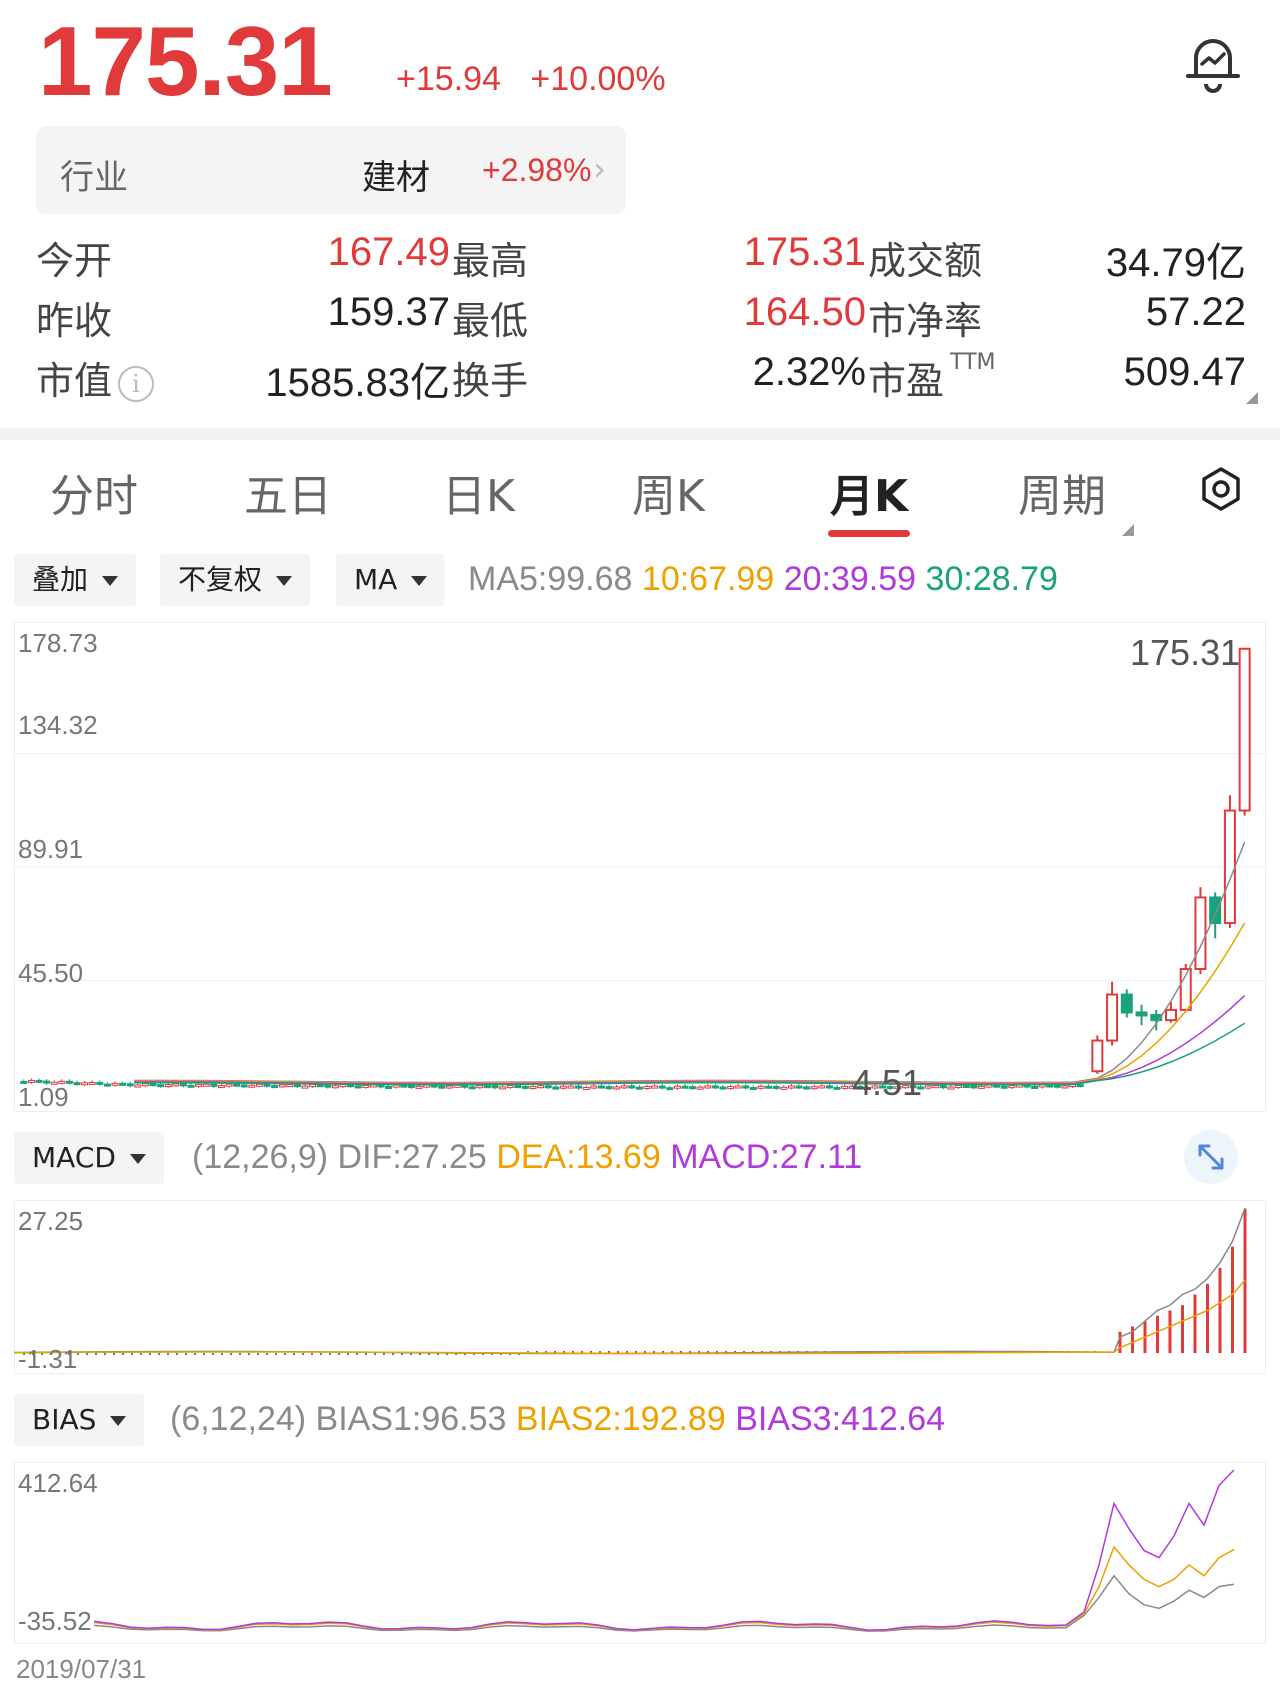 The width and height of the screenshot is (1280, 1700). Describe the element at coordinates (708, 579) in the screenshot. I see `ma10-value: 10:67.99` at that location.